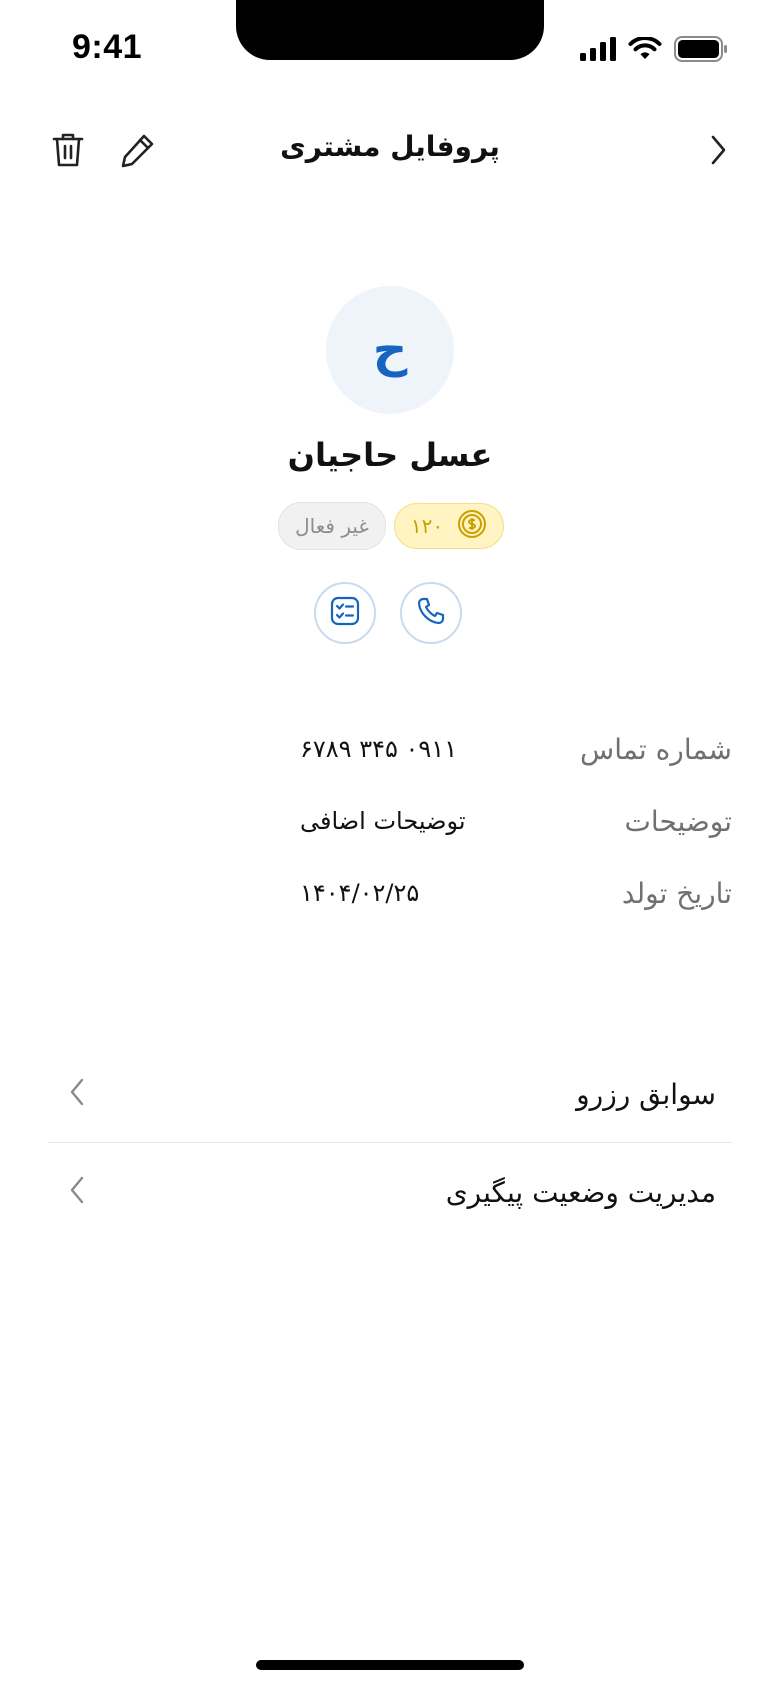 The height and width of the screenshot is (1688, 780). I want to click on info-row-birthdate: تاریخ تولد ۱۴۰۴/۰۲/۲۵, so click(516, 893).